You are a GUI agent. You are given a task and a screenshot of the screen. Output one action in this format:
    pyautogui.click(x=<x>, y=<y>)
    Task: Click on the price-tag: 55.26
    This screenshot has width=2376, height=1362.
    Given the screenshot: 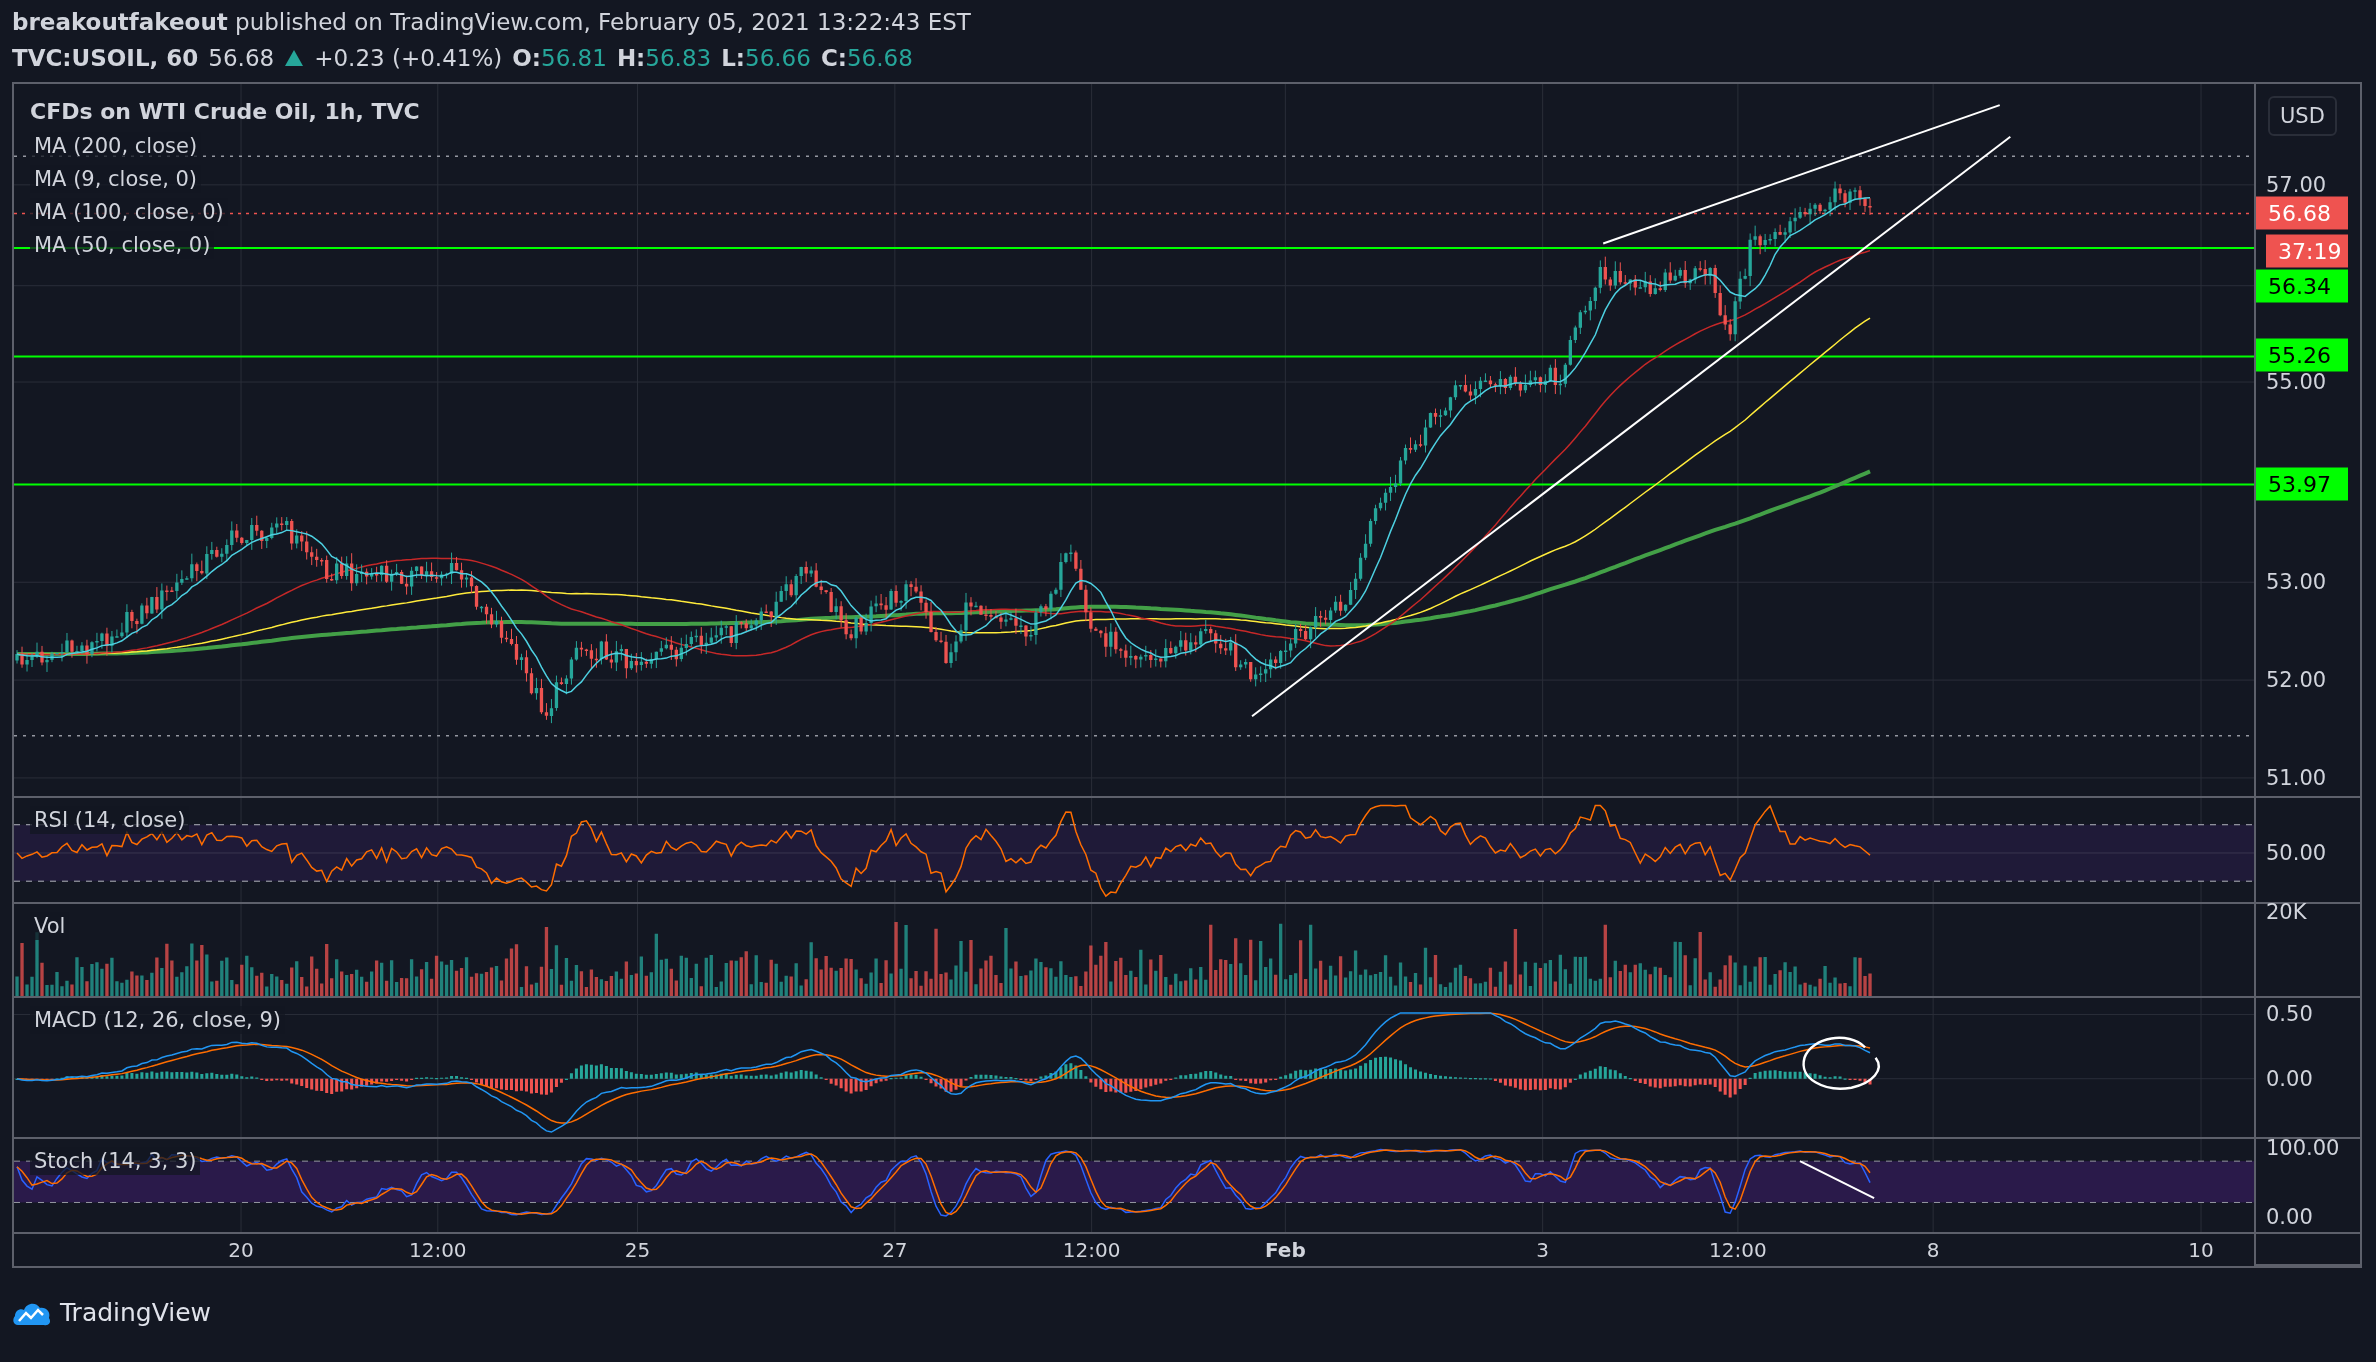 What is the action you would take?
    pyautogui.click(x=2302, y=355)
    